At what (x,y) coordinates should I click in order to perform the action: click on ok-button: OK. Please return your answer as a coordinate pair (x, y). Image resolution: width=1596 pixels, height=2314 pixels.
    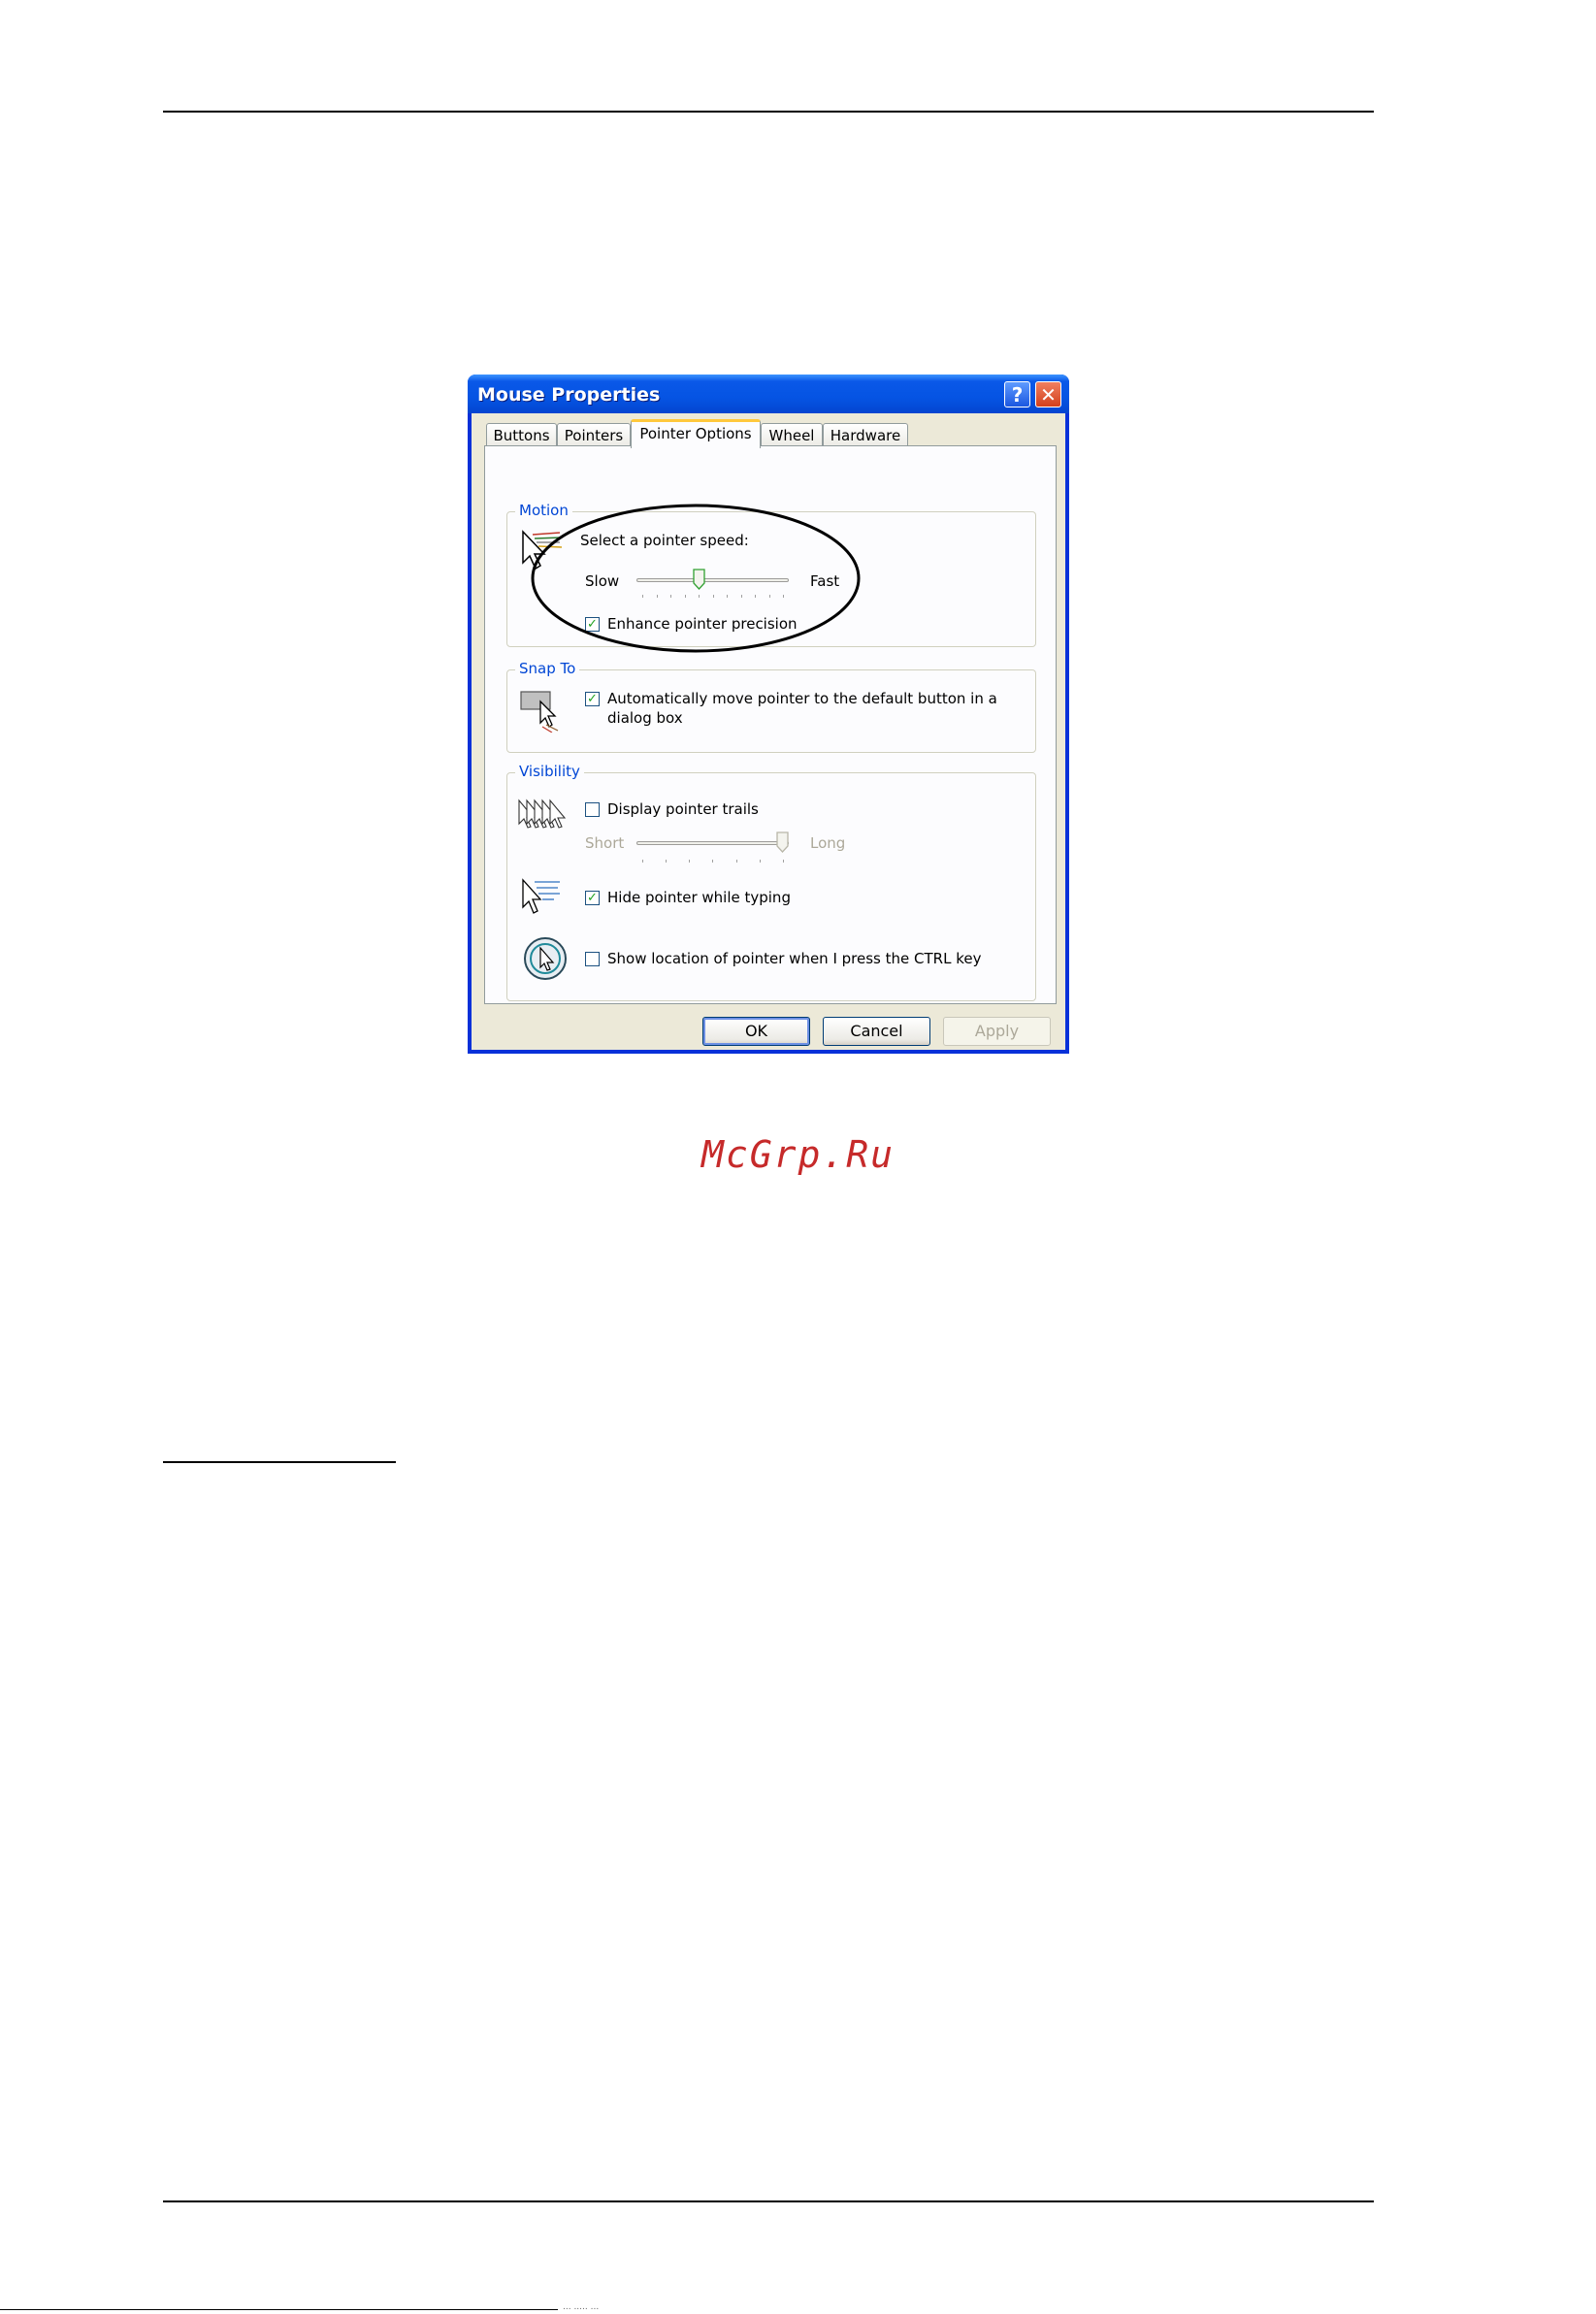
    Looking at the image, I should click on (756, 1032).